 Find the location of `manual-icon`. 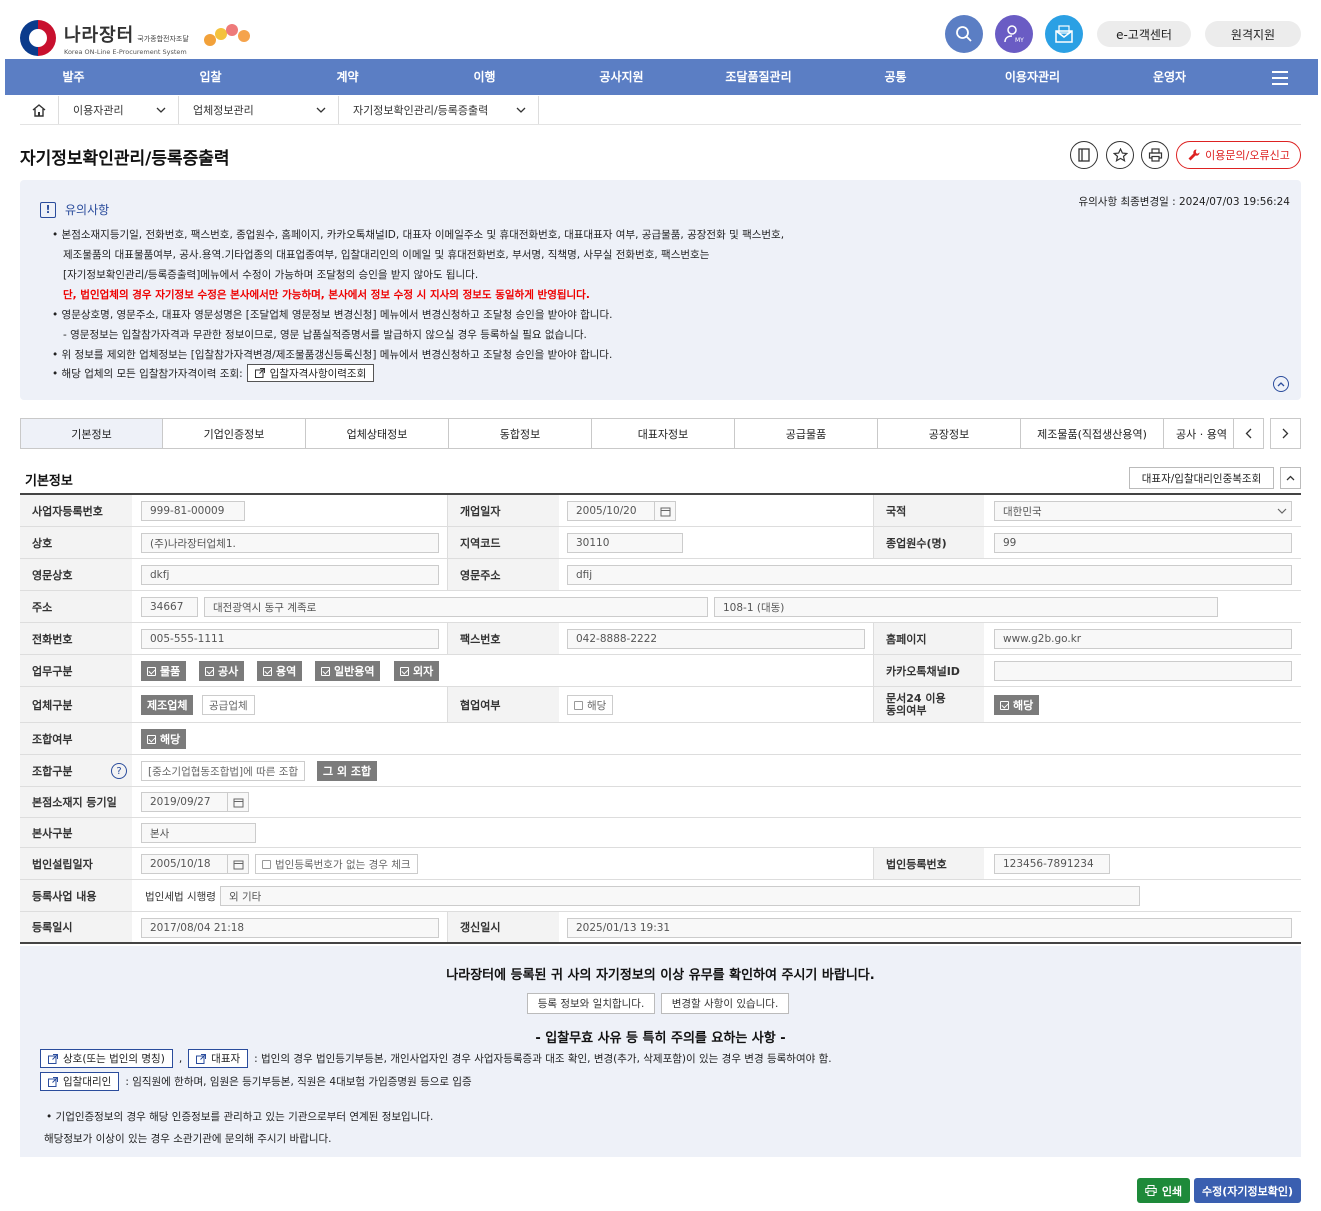

manual-icon is located at coordinates (1084, 155).